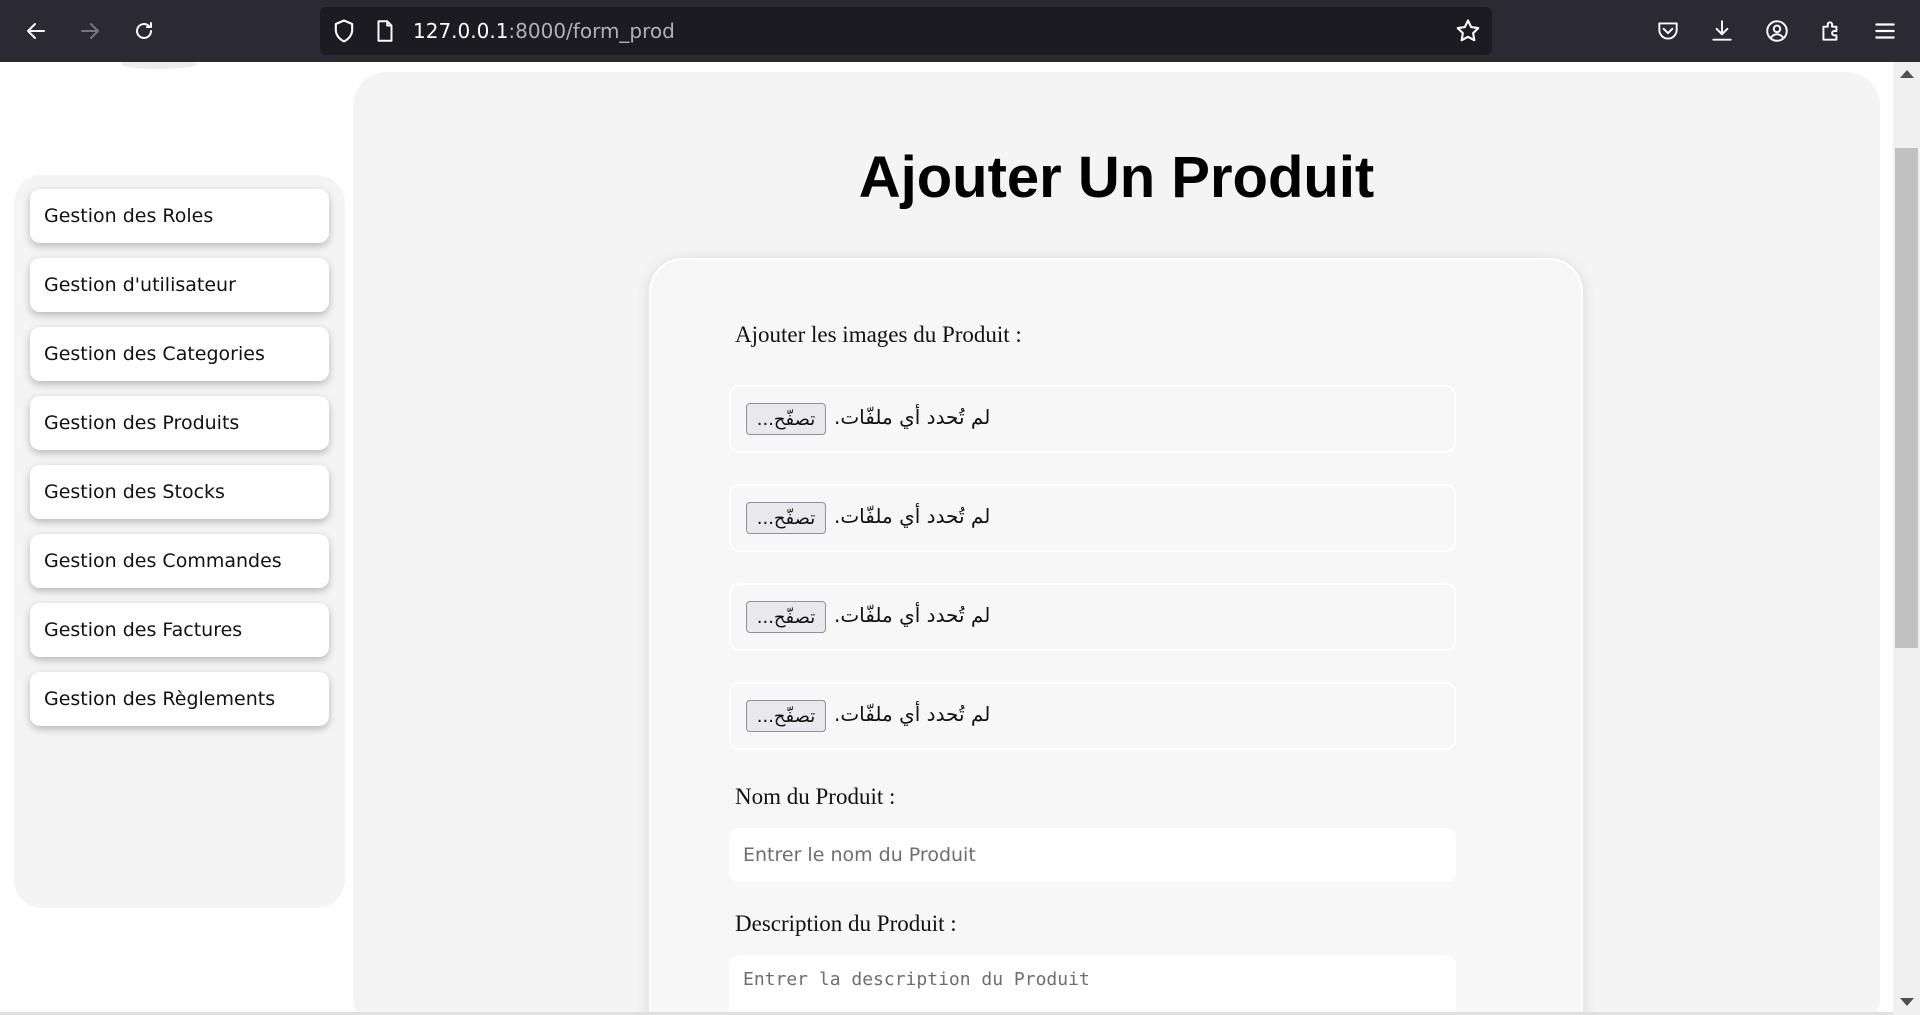 Image resolution: width=1920 pixels, height=1015 pixels. I want to click on back-icon, so click(36, 31).